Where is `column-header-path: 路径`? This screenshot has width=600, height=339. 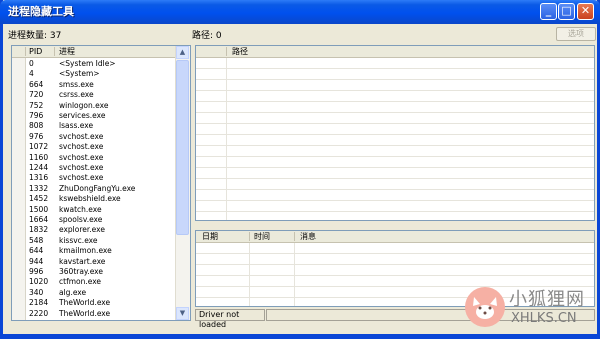 column-header-path: 路径 is located at coordinates (240, 51).